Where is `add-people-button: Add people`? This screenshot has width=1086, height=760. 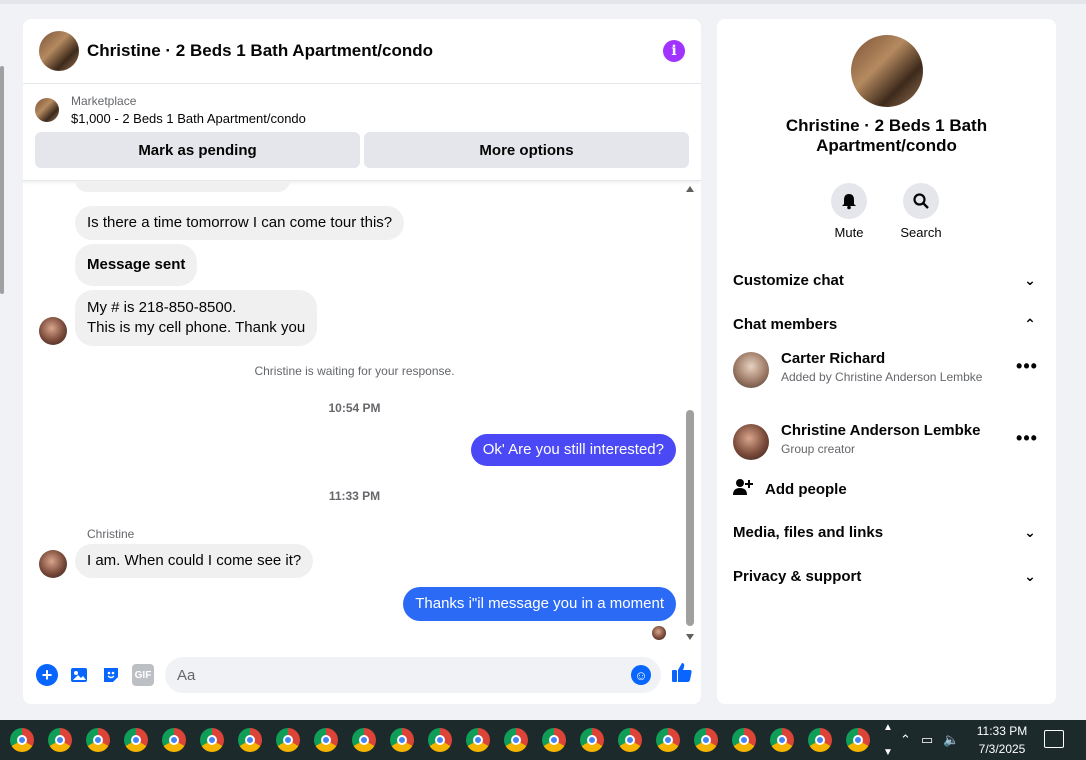
add-people-button: Add people is located at coordinates (790, 489).